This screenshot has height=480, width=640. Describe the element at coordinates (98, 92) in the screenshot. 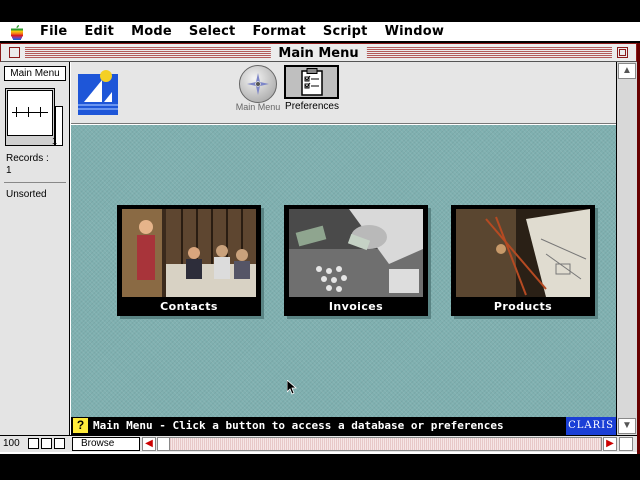

I see `filemaker-logo-icon` at that location.